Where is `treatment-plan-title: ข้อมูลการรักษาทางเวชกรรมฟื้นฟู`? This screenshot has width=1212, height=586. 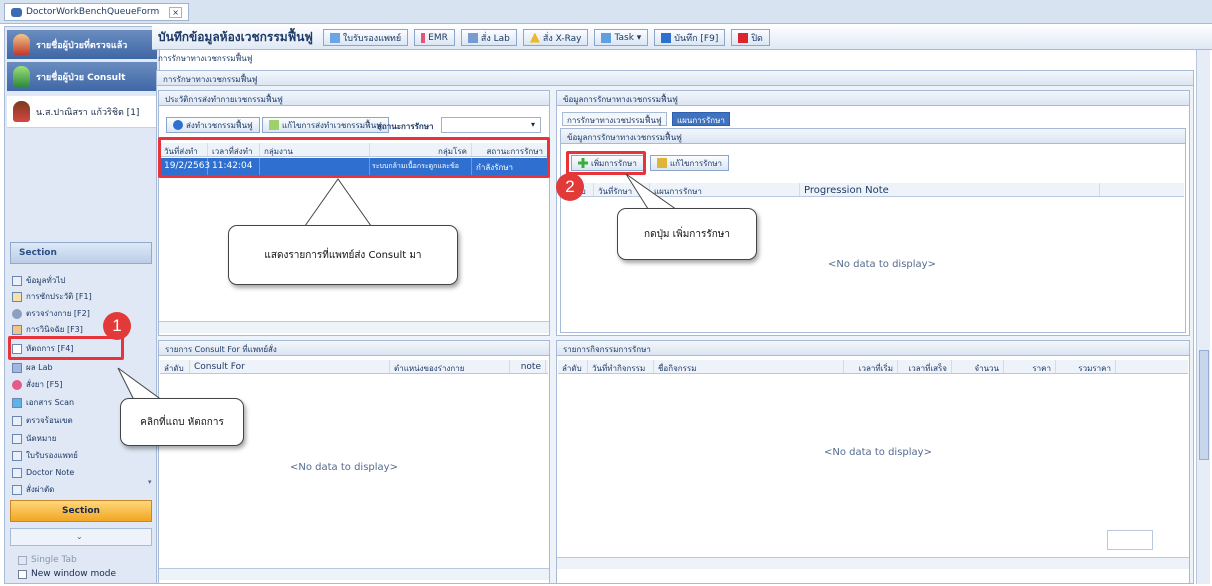 treatment-plan-title: ข้อมูลการรักษาทางเวชกรรมฟื้นฟู is located at coordinates (873, 136).